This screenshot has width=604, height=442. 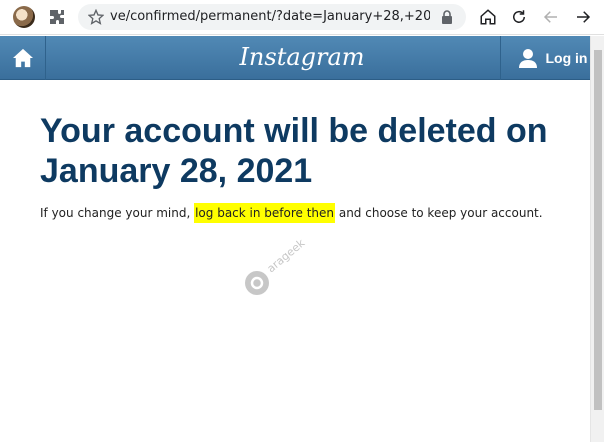 I want to click on star-icon, so click(x=96, y=17).